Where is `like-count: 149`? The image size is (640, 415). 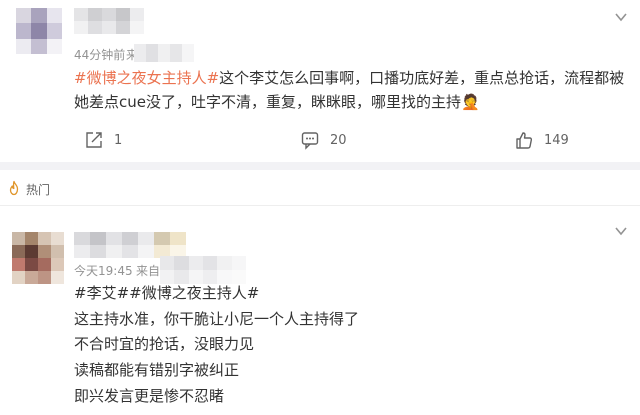 like-count: 149 is located at coordinates (556, 140).